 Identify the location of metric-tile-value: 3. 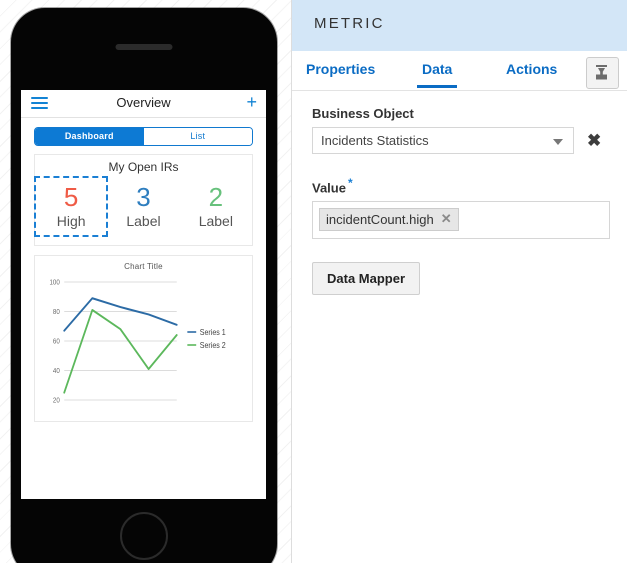
(143, 197).